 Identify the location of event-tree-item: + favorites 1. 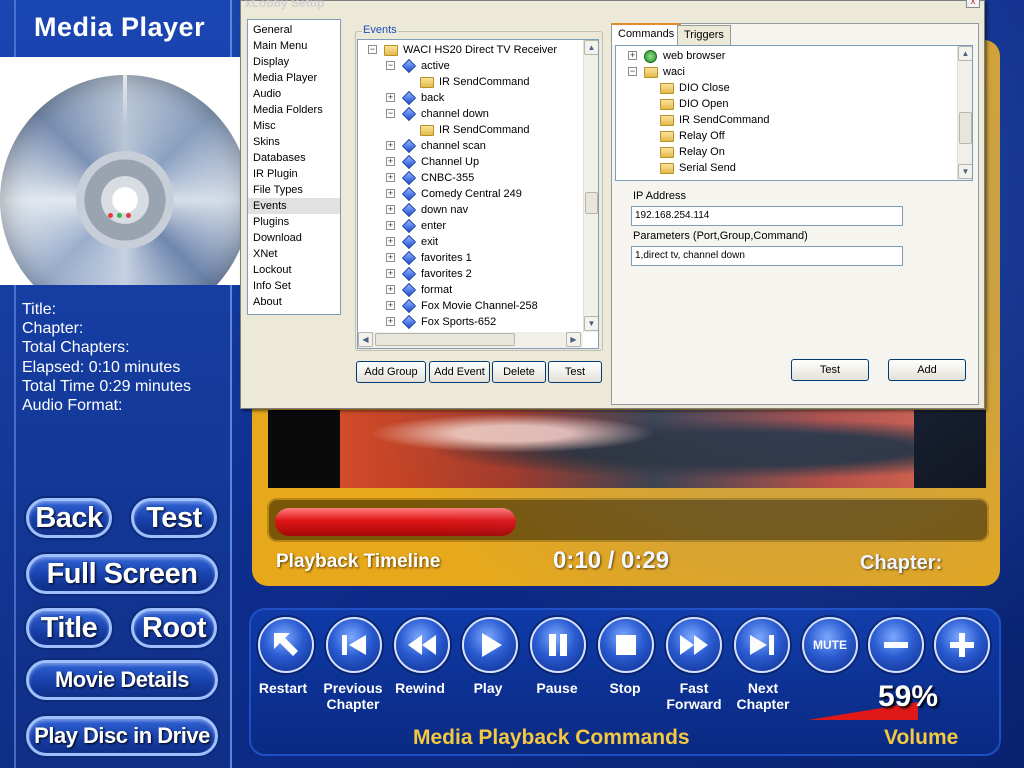
(469, 258).